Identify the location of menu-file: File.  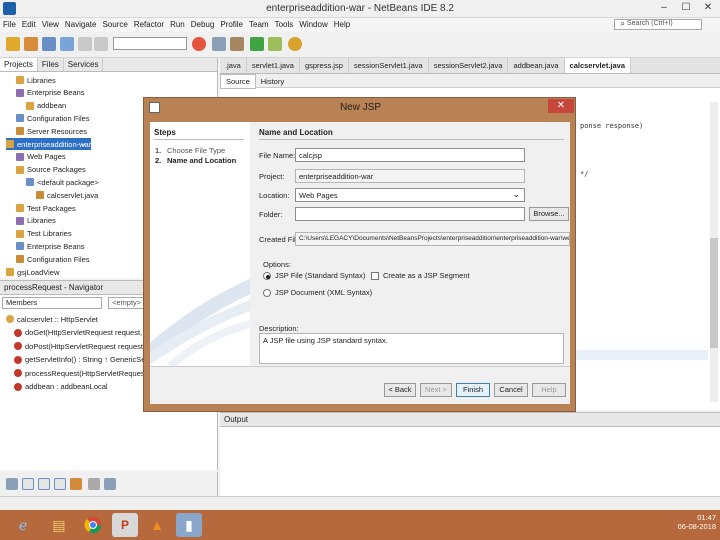
(9, 24).